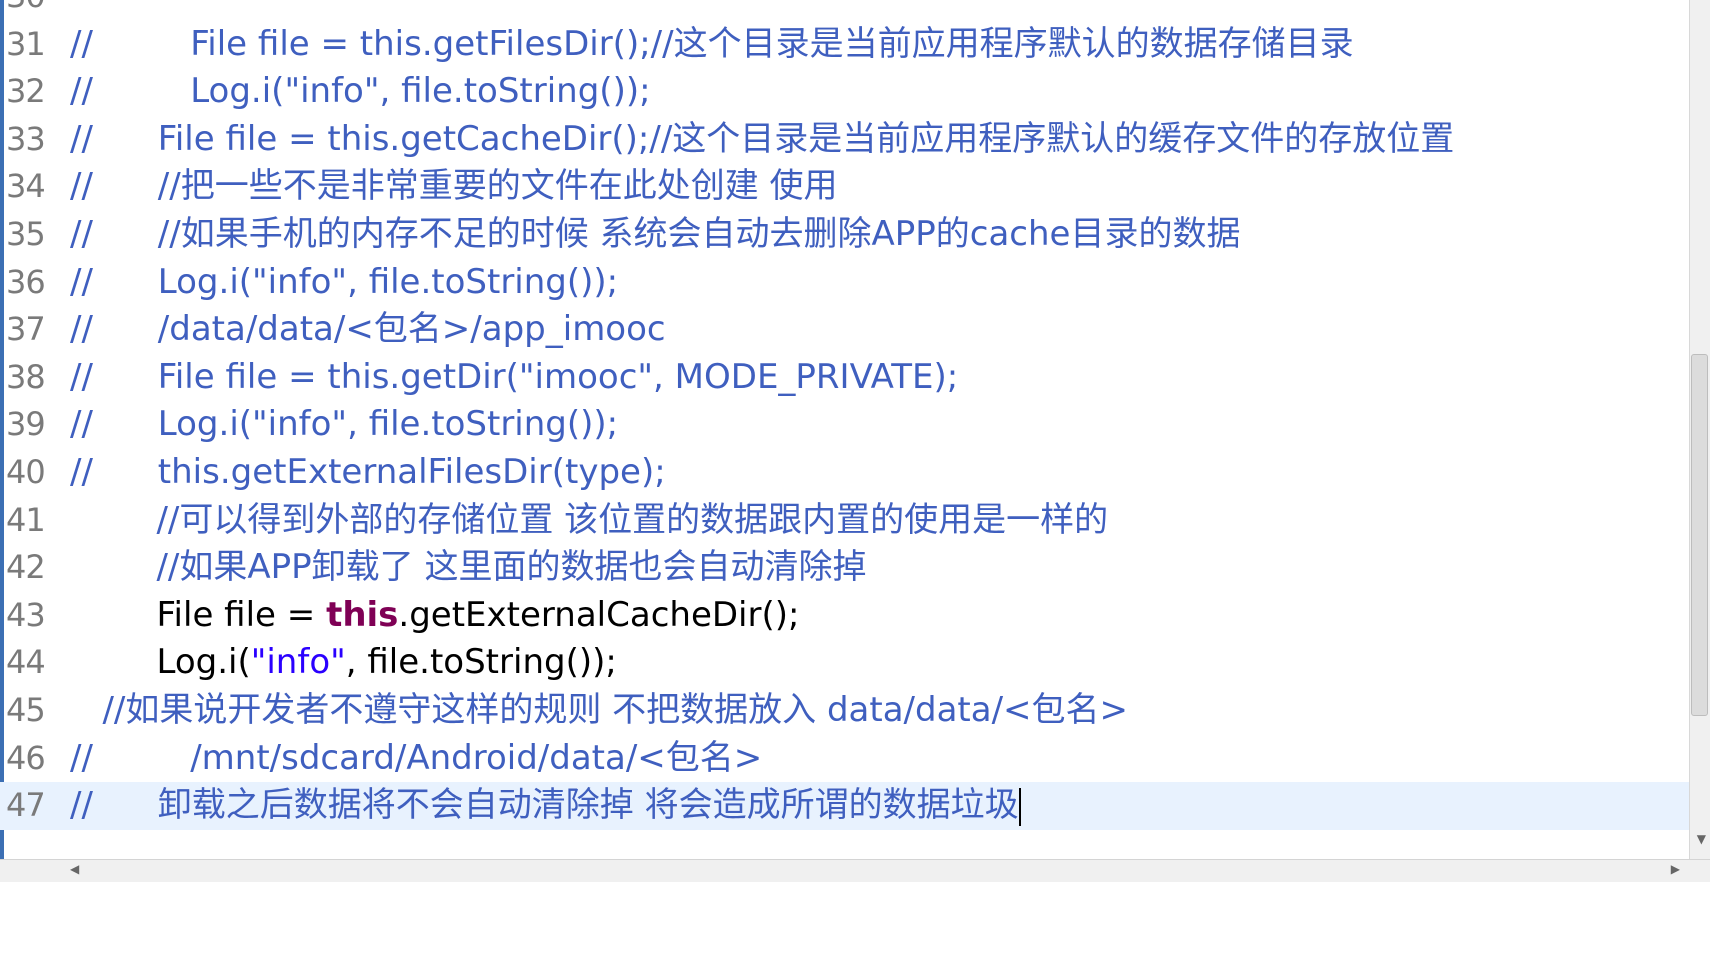 This screenshot has height=972, width=1710. What do you see at coordinates (476, 757) in the screenshot?
I see `comment-text: /mnt/sdcard/Android/data/<包名>` at bounding box center [476, 757].